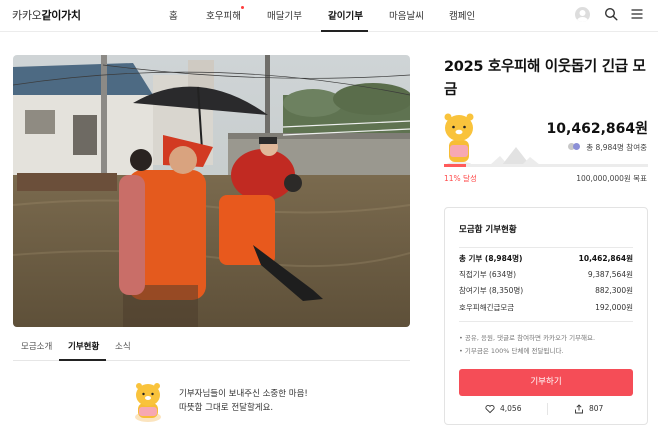 The height and width of the screenshot is (431, 658). I want to click on progress-percent-label: 11% 달성, so click(460, 178).